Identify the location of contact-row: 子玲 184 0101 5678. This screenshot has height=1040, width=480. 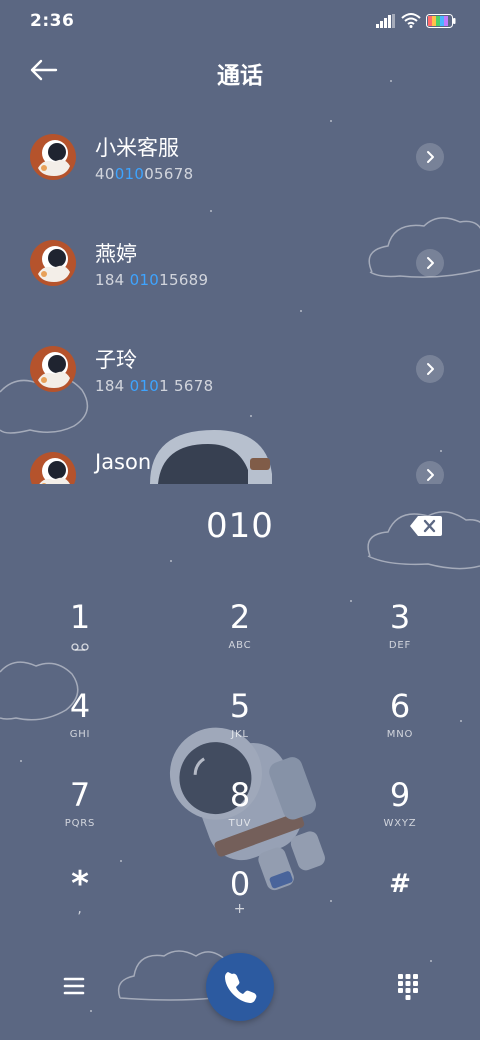
(240, 369).